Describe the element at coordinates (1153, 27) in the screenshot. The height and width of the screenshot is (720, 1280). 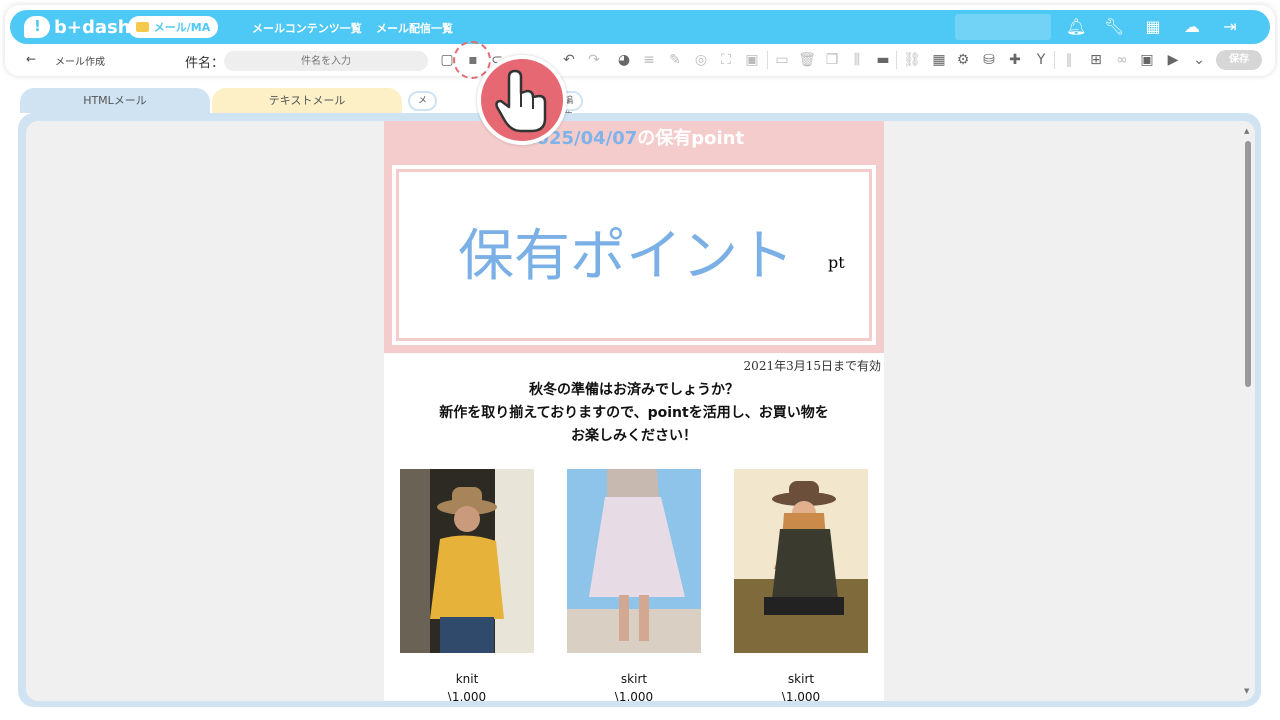
I see `grid-icon: ▦` at that location.